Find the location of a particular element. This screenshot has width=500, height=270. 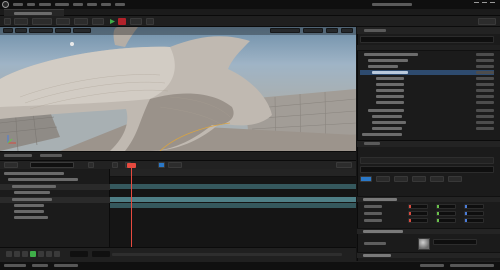

stop-icon is located at coordinates (122, 21).